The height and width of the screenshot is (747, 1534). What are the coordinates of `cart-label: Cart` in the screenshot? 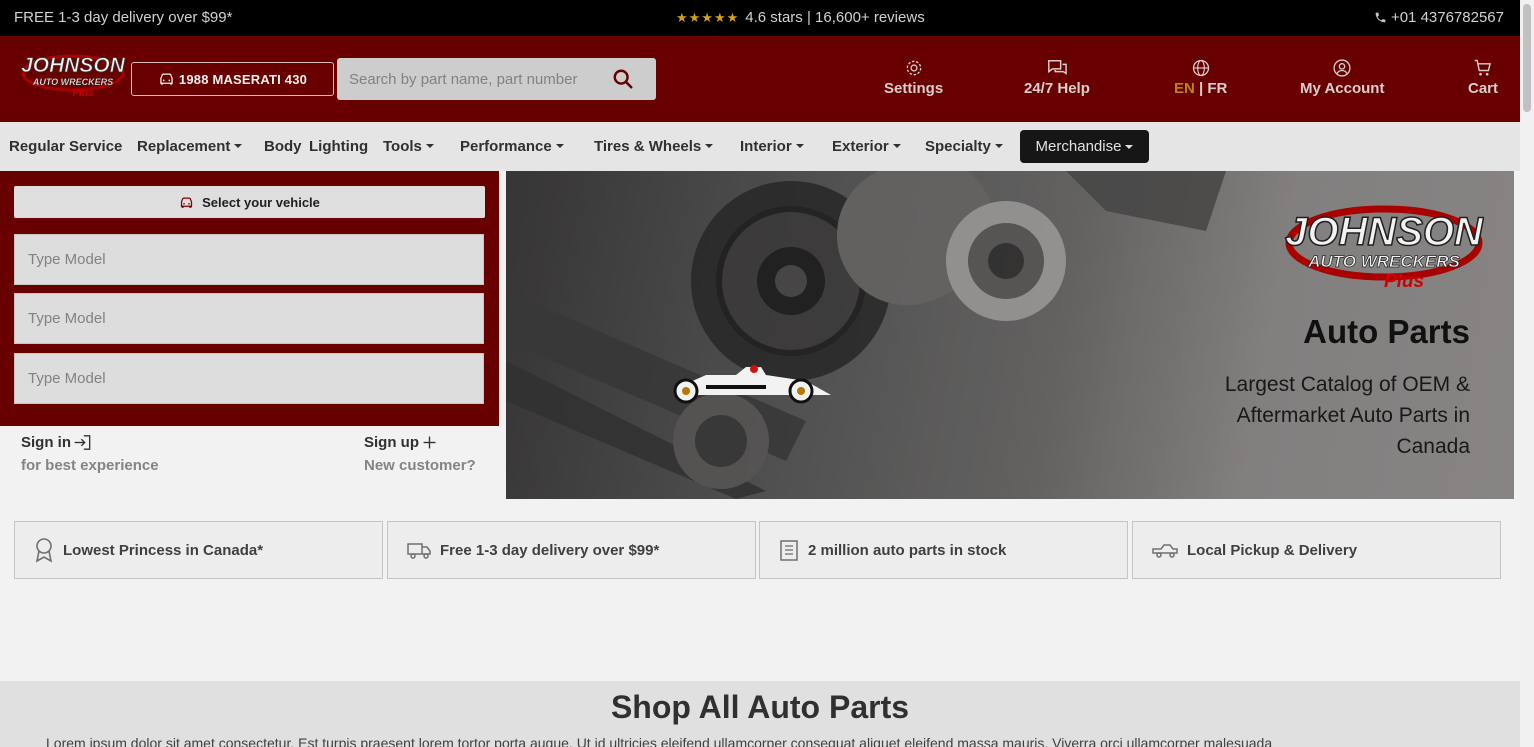 It's located at (1483, 88).